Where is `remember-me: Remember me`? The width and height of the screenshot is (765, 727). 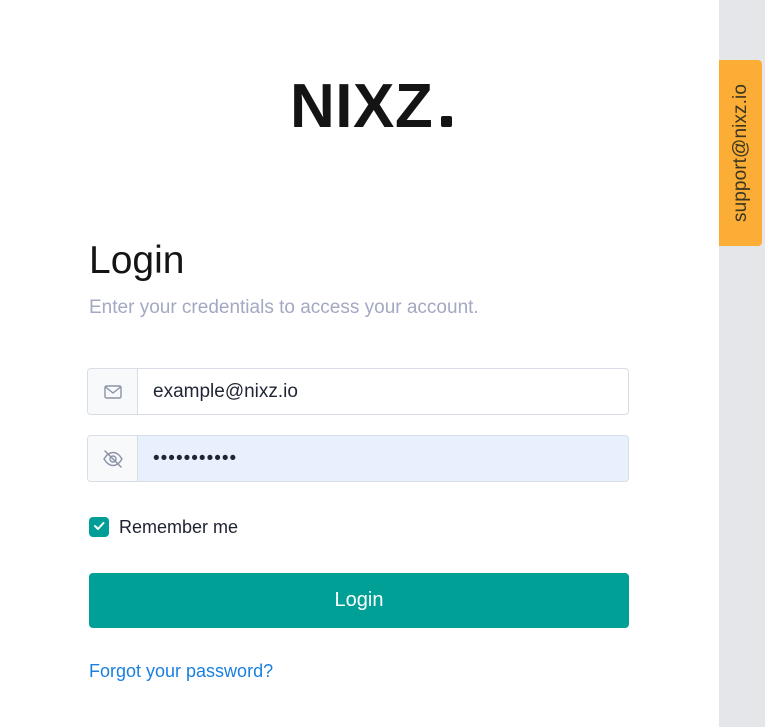 remember-me: Remember me is located at coordinates (163, 527).